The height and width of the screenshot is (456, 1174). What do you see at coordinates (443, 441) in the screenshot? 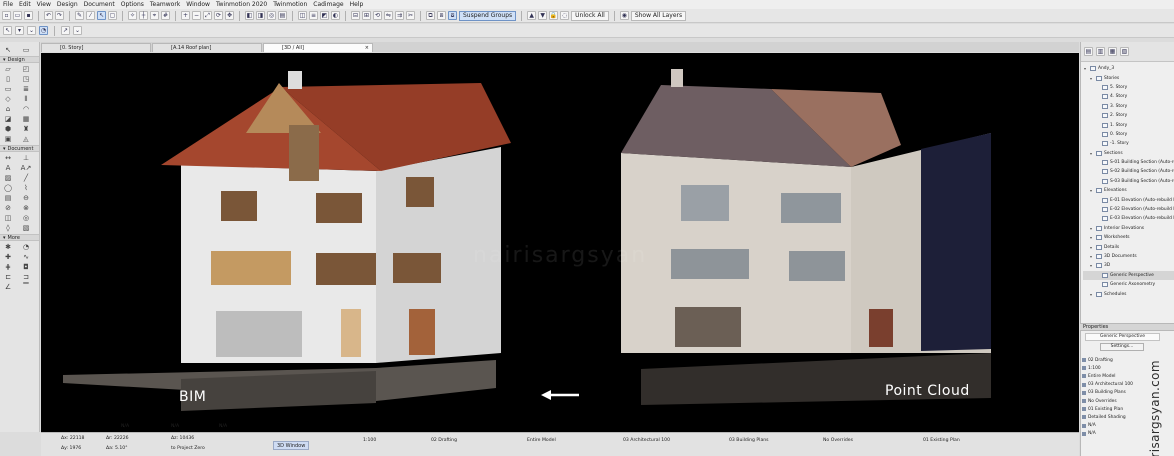
I see `layer-combo-dropdown: 02 Drafting` at bounding box center [443, 441].